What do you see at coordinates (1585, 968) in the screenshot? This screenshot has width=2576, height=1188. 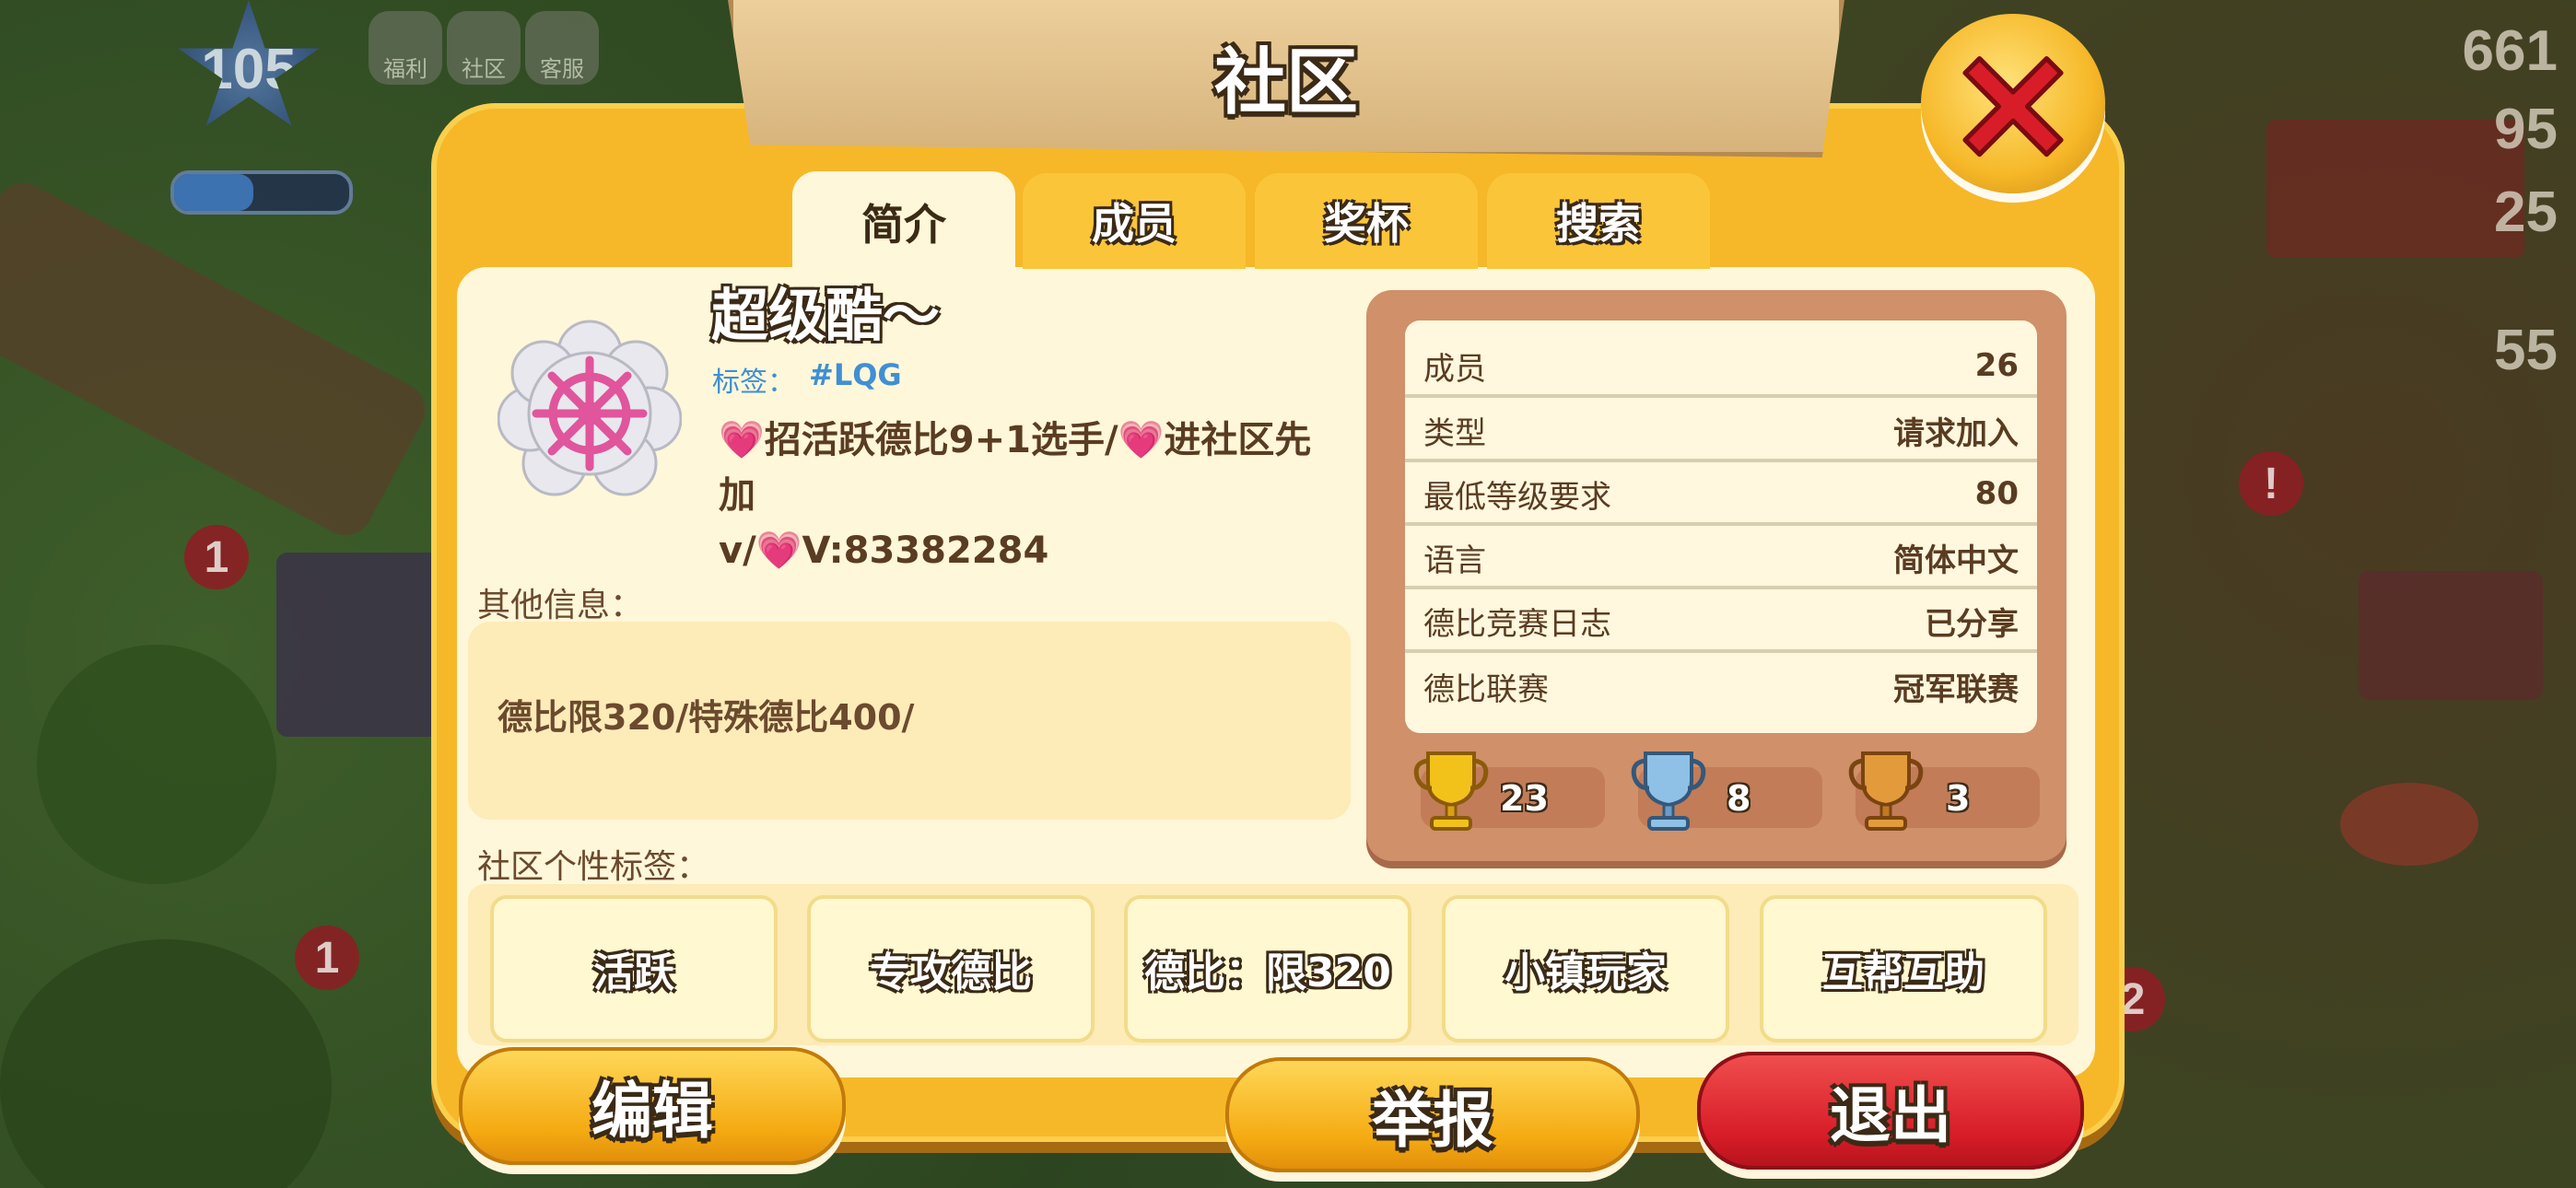 I see `personal-tag: 小镇玩家` at bounding box center [1585, 968].